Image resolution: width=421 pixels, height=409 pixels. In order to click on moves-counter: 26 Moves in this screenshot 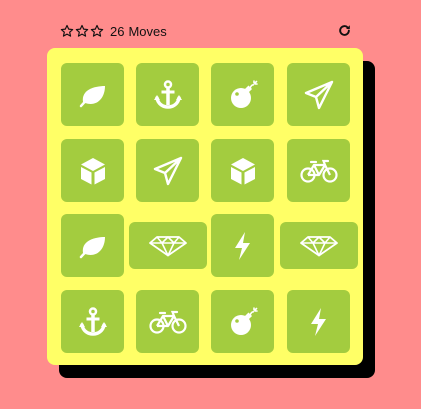, I will do `click(138, 31)`.